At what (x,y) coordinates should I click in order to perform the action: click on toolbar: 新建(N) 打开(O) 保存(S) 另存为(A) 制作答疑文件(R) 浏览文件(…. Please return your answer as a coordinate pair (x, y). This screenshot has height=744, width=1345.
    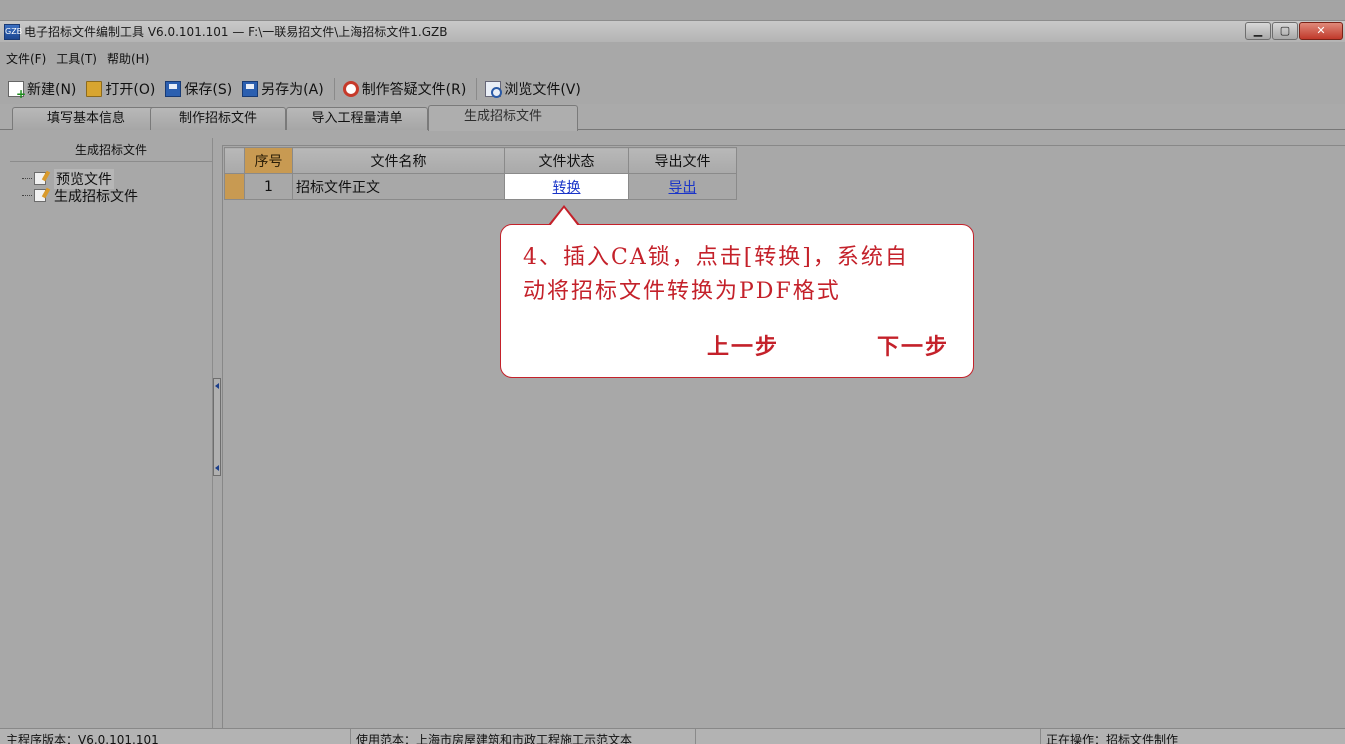
    Looking at the image, I should click on (672, 89).